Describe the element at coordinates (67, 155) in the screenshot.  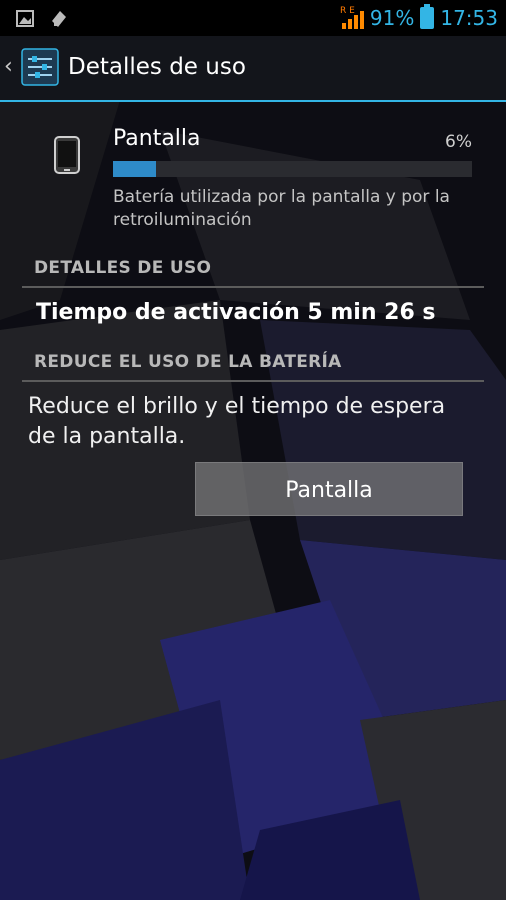
I see `phone-icon` at that location.